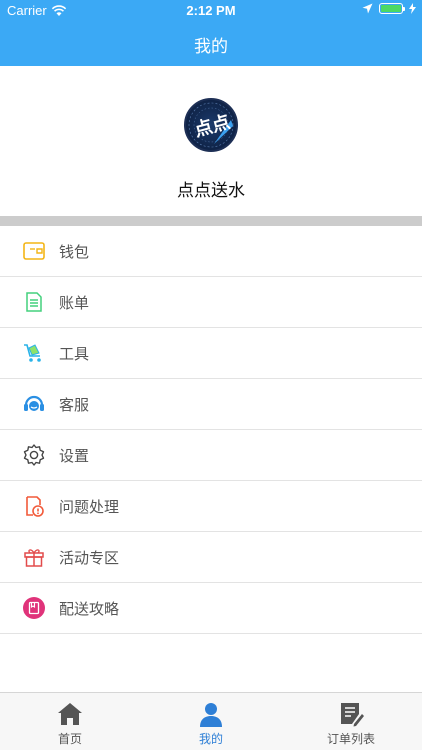 This screenshot has width=422, height=750. I want to click on status-right, so click(389, 8).